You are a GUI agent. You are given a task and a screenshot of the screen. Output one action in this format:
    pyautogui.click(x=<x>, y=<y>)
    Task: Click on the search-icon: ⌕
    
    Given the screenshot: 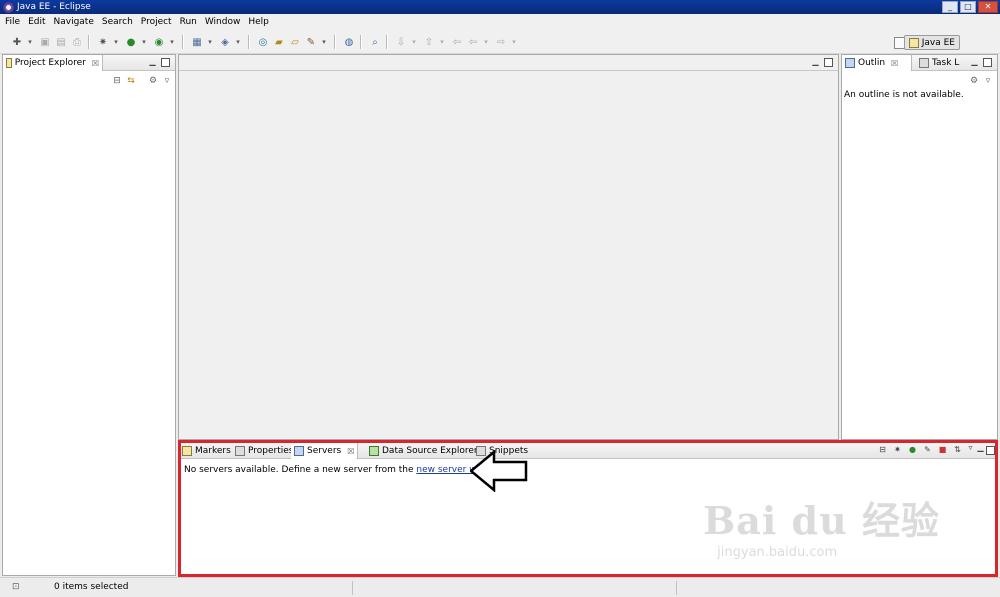 What is the action you would take?
    pyautogui.click(x=375, y=42)
    